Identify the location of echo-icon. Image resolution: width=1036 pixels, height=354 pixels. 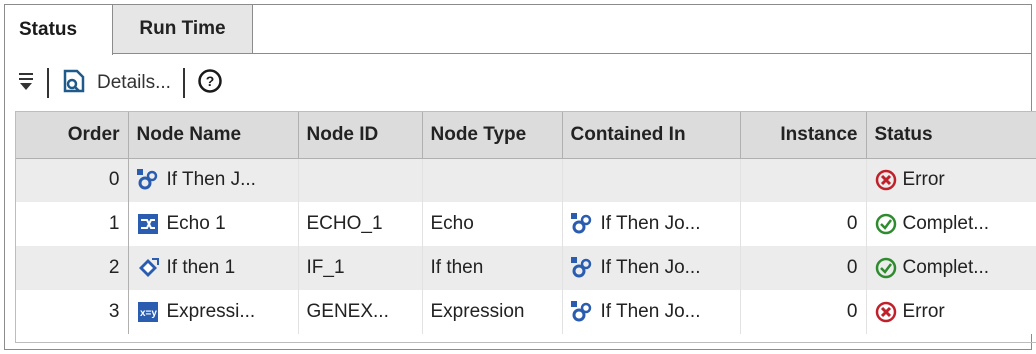
(148, 224).